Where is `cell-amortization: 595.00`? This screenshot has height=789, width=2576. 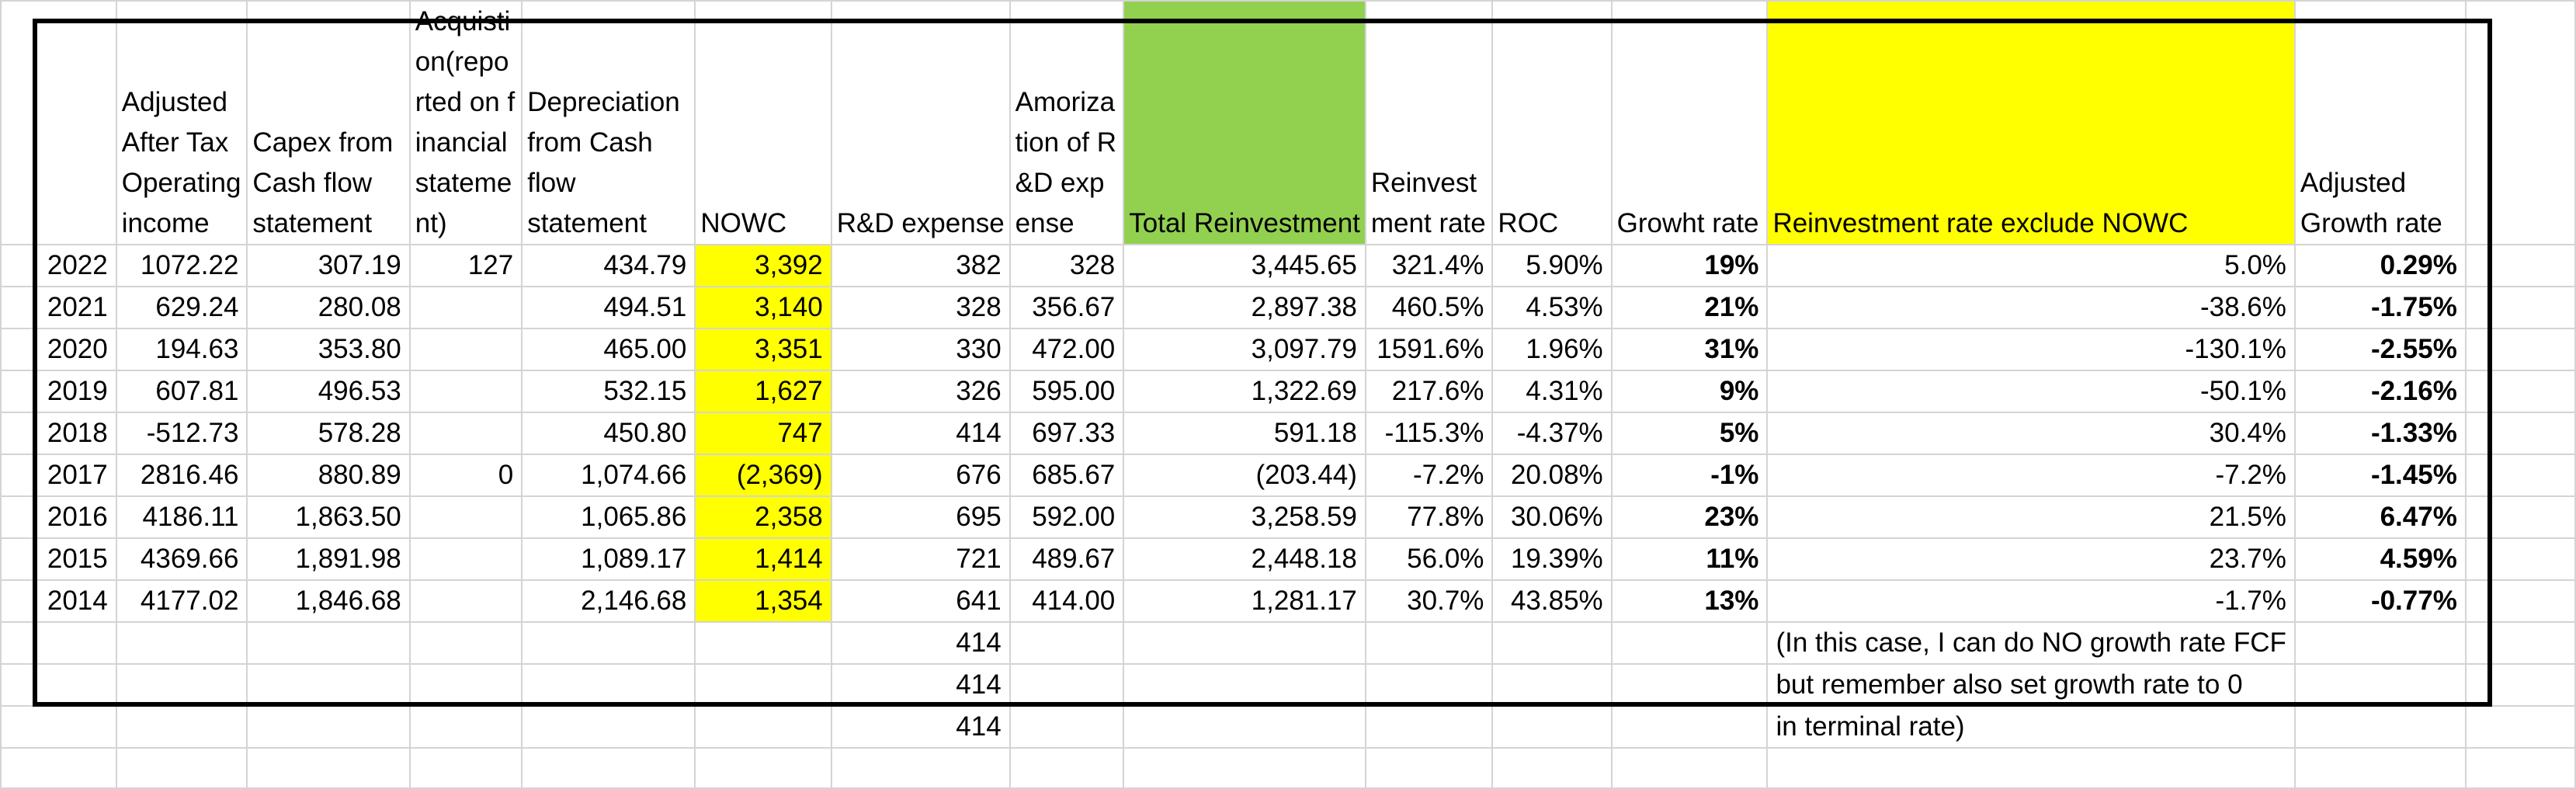 cell-amortization: 595.00 is located at coordinates (1067, 391).